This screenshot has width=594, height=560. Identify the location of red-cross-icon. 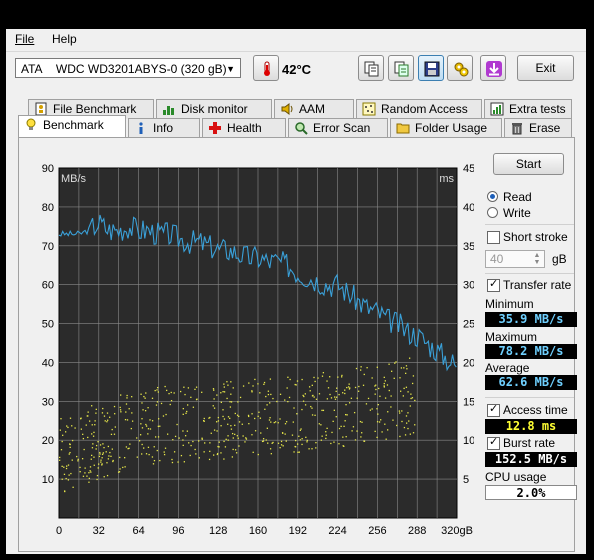
(215, 128).